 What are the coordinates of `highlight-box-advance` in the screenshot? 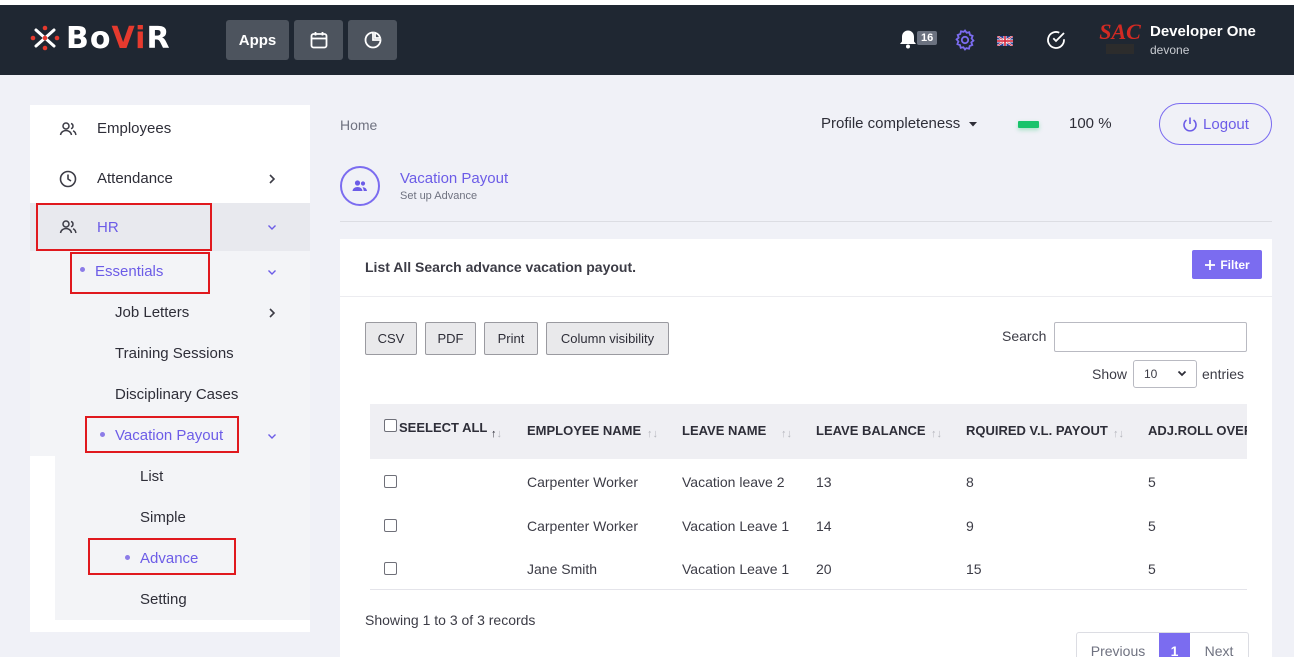 It's located at (162, 556).